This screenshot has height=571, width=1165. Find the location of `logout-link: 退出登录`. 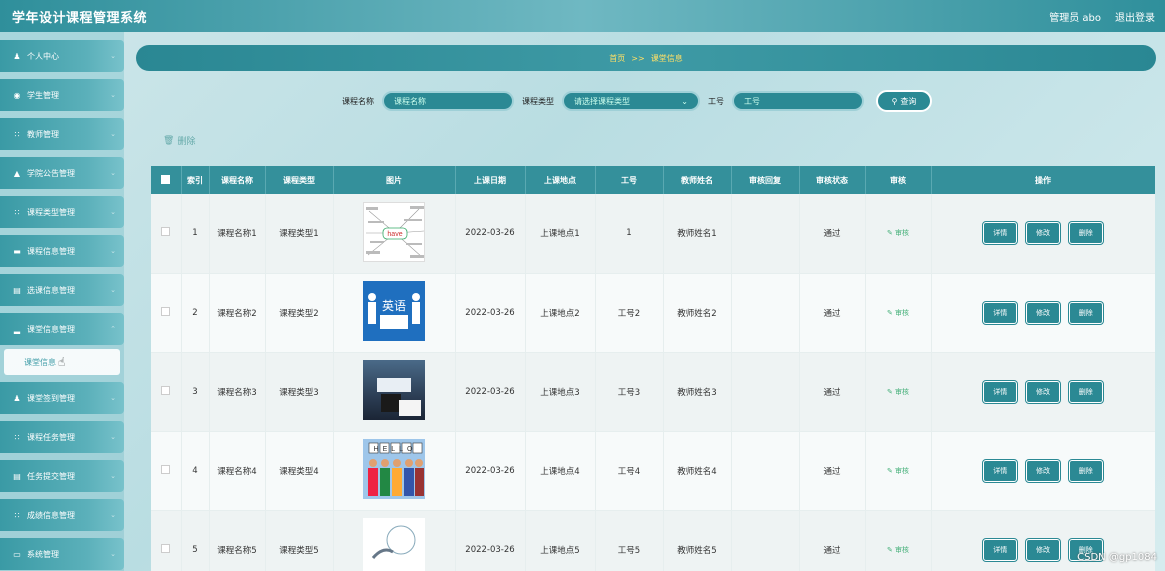

logout-link: 退出登录 is located at coordinates (1135, 16).